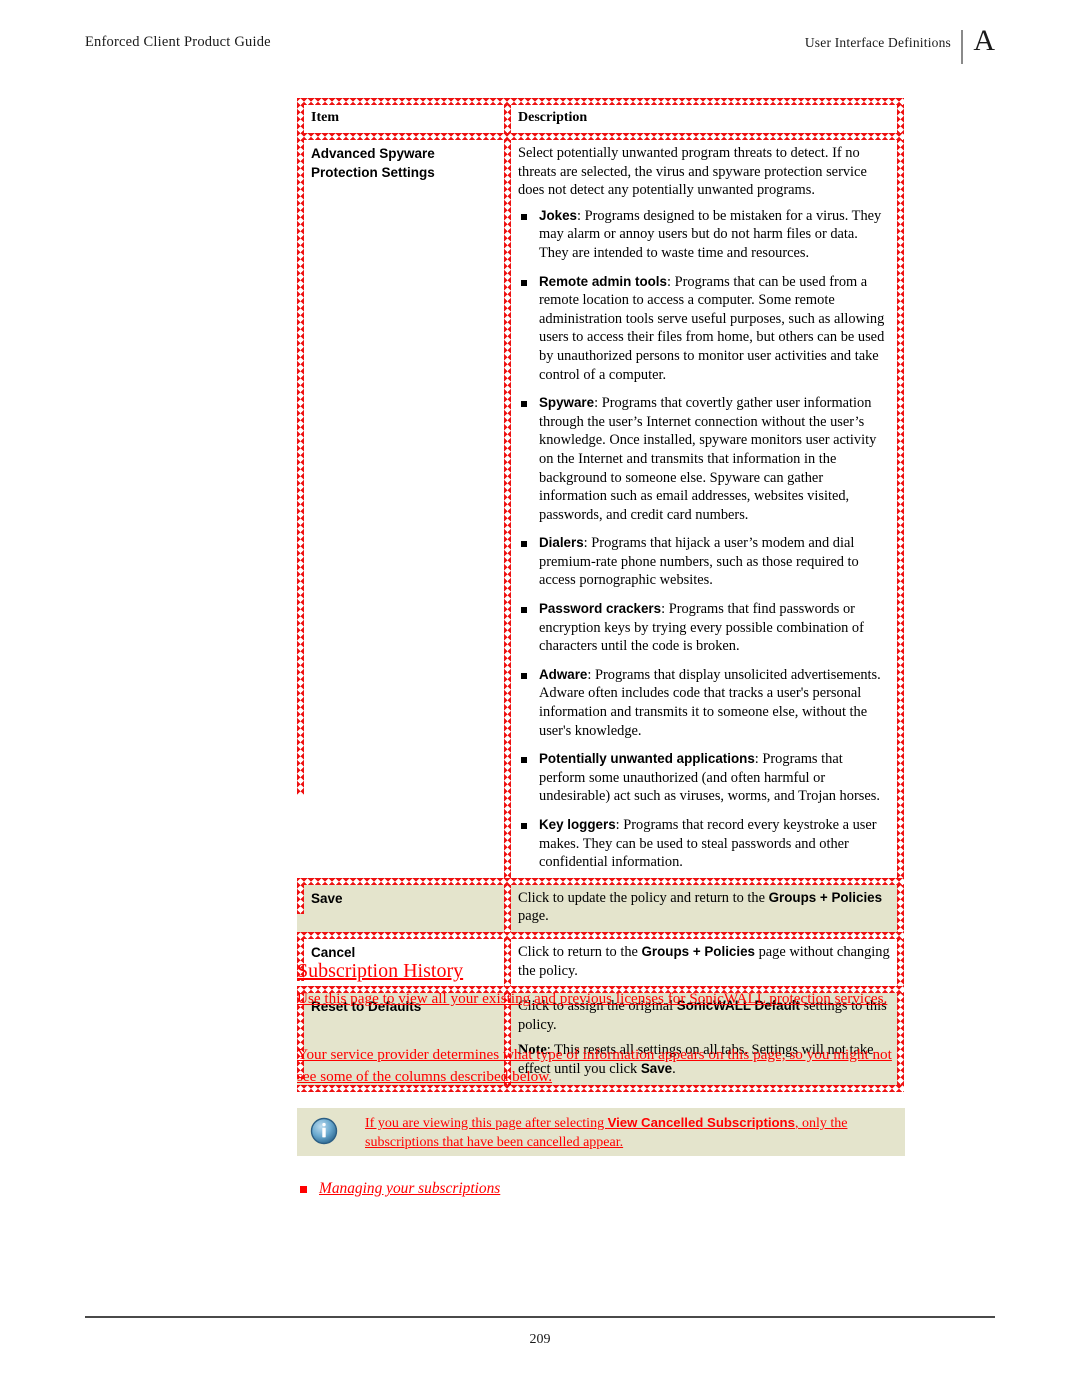  I want to click on table-header-row: Item Description, so click(600, 119).